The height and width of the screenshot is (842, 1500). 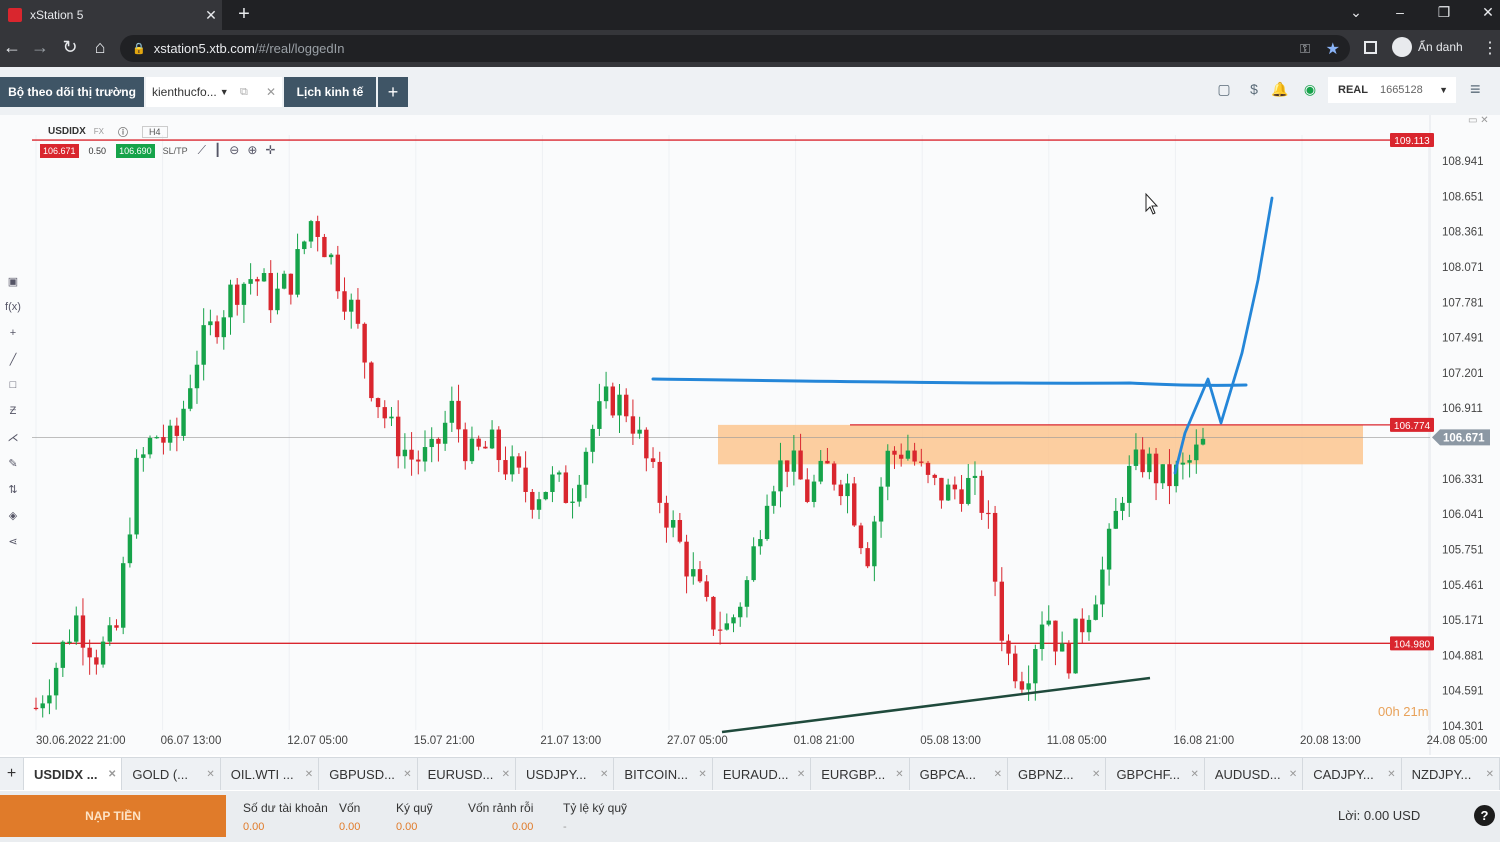 What do you see at coordinates (59, 150) in the screenshot?
I see `sell-button: 106.671` at bounding box center [59, 150].